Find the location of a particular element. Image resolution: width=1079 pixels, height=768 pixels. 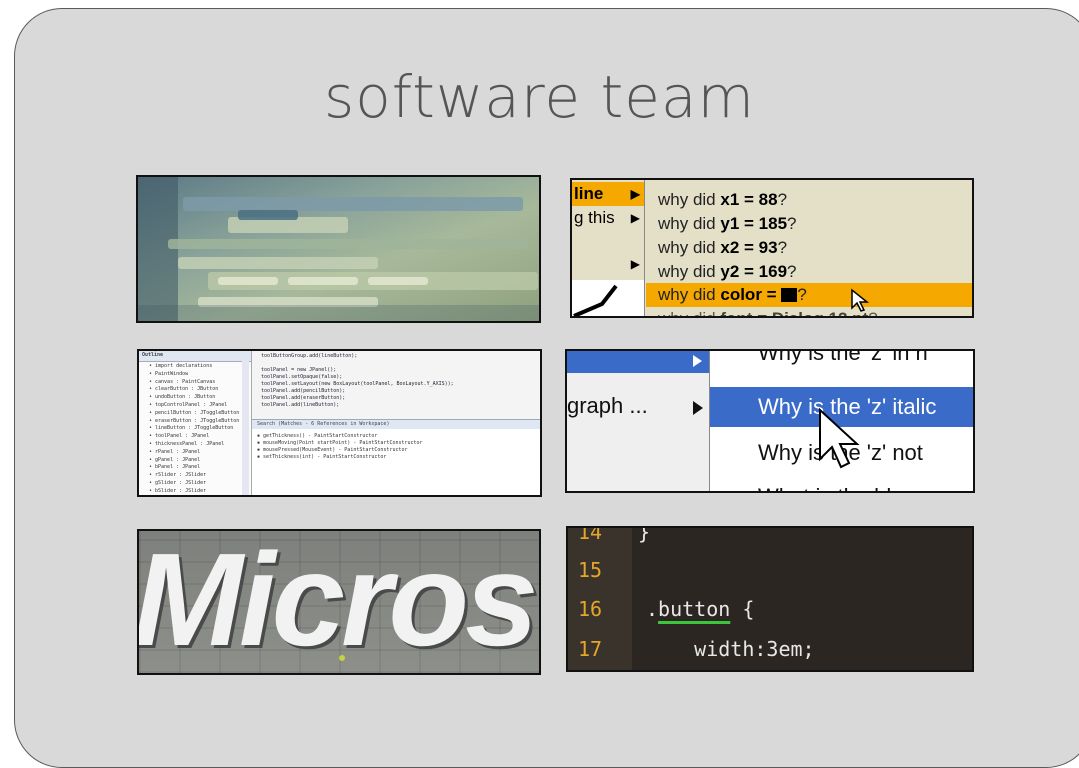

question-item: why did y2 = 169? is located at coordinates (809, 272).